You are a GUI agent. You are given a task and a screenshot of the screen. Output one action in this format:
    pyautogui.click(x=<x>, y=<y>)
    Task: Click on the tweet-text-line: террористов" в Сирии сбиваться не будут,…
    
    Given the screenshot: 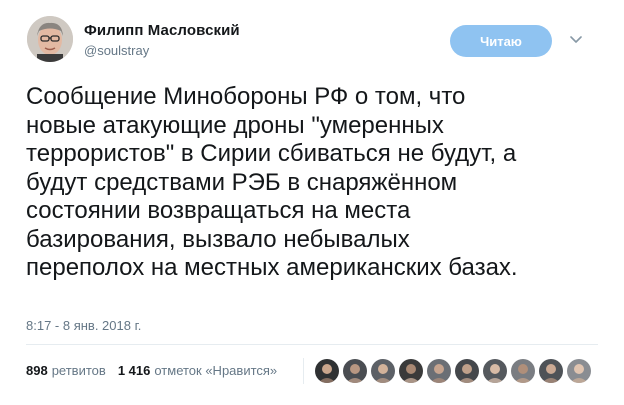 What is the action you would take?
    pyautogui.click(x=271, y=153)
    